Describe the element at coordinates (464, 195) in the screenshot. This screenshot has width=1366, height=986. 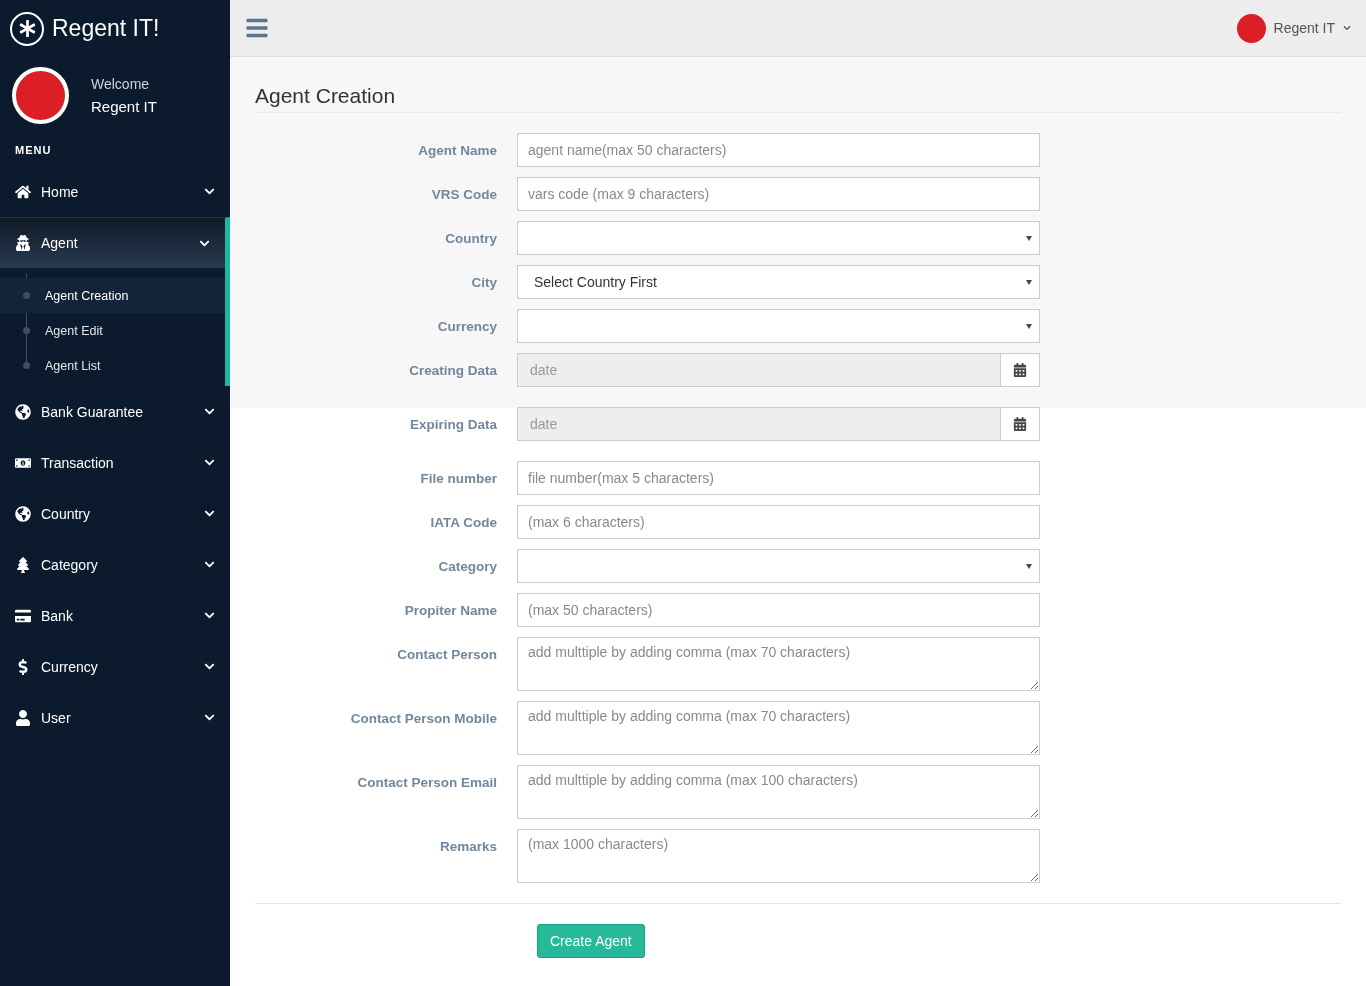
I see `field-label: VRS Code` at that location.